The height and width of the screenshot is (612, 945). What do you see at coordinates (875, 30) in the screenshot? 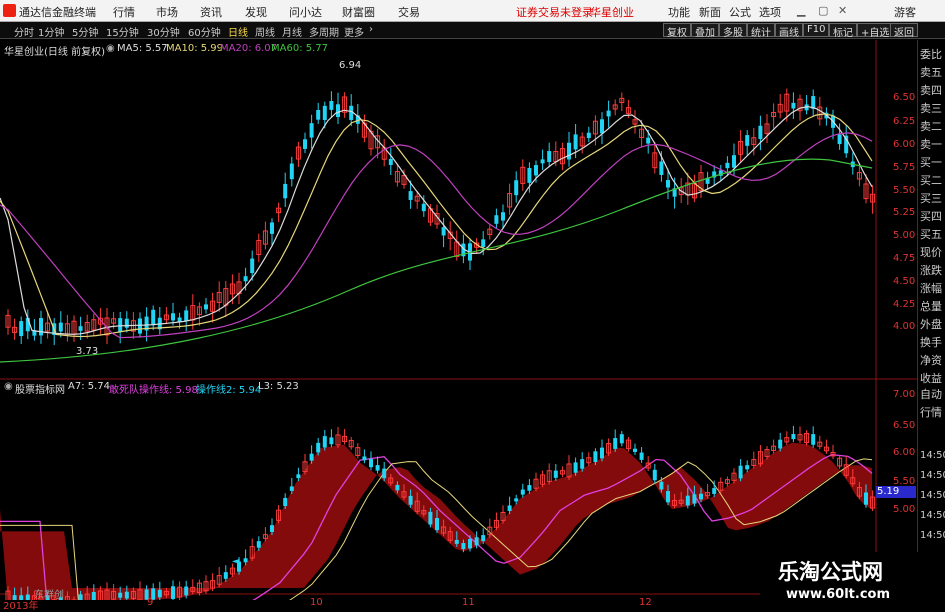
I see `add-watchlist-button: +自选` at bounding box center [875, 30].